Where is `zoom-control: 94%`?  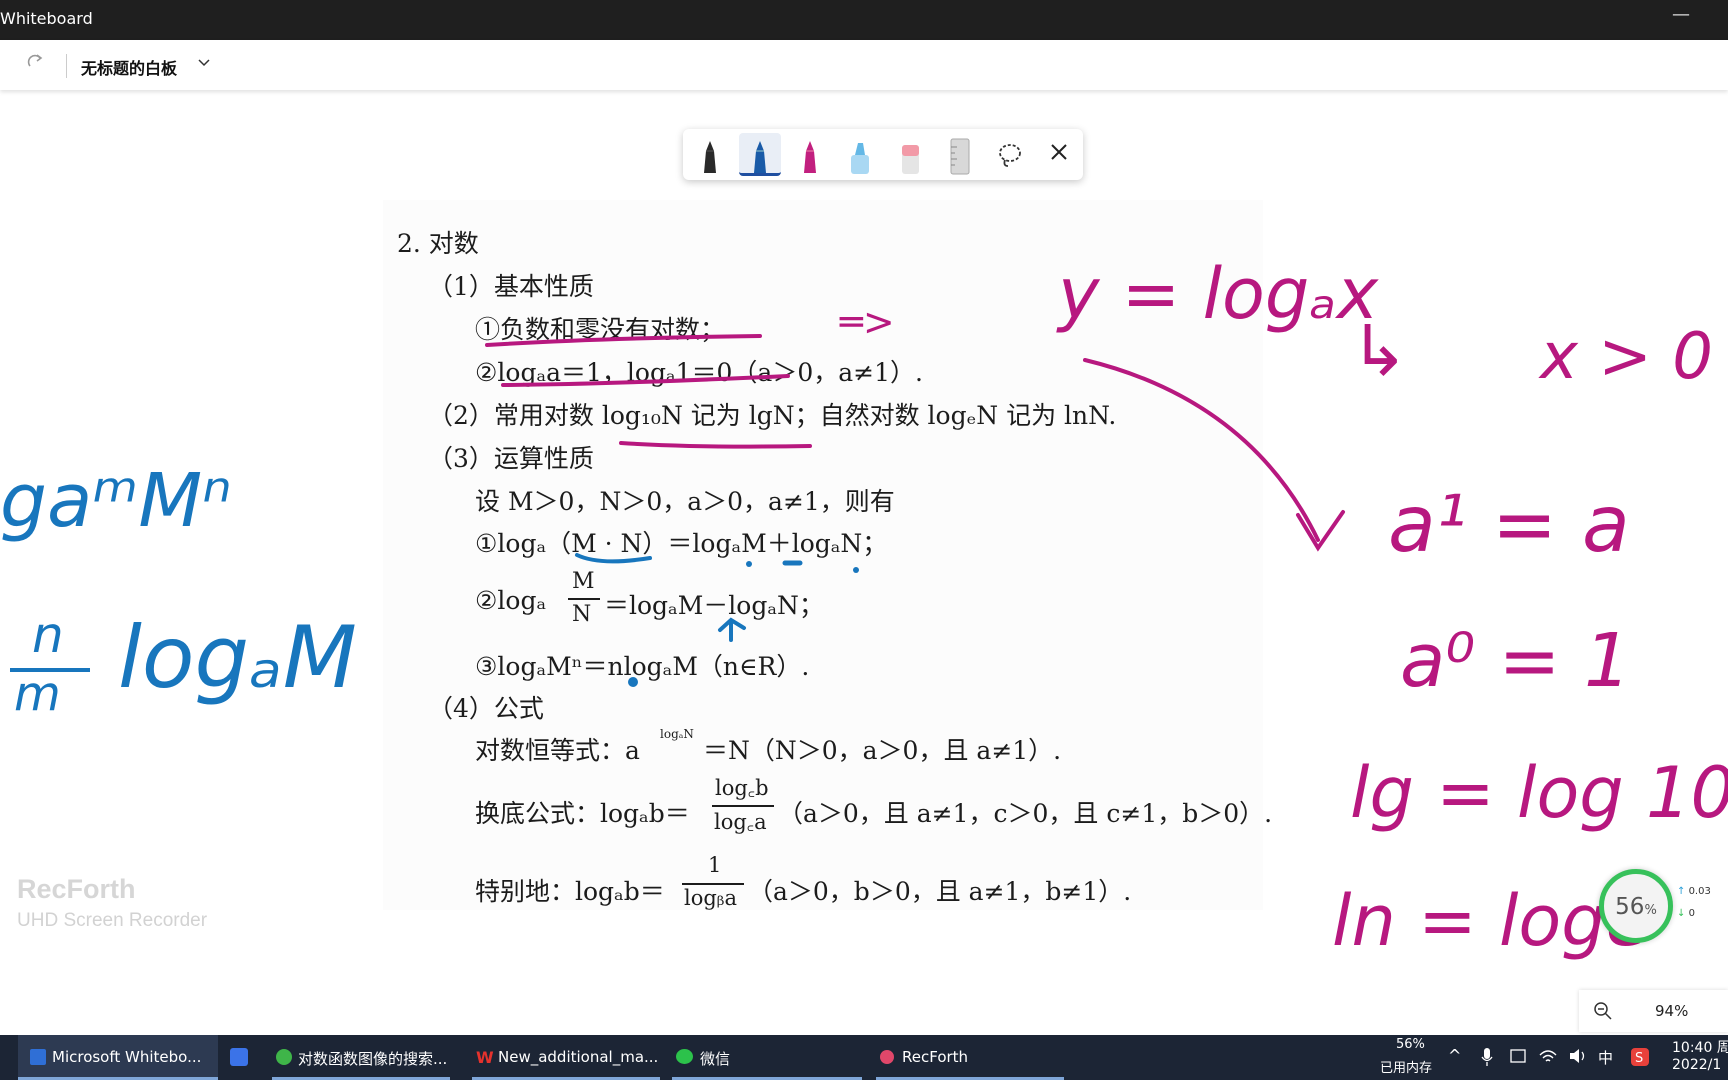
zoom-control: 94% is located at coordinates (1653, 1011).